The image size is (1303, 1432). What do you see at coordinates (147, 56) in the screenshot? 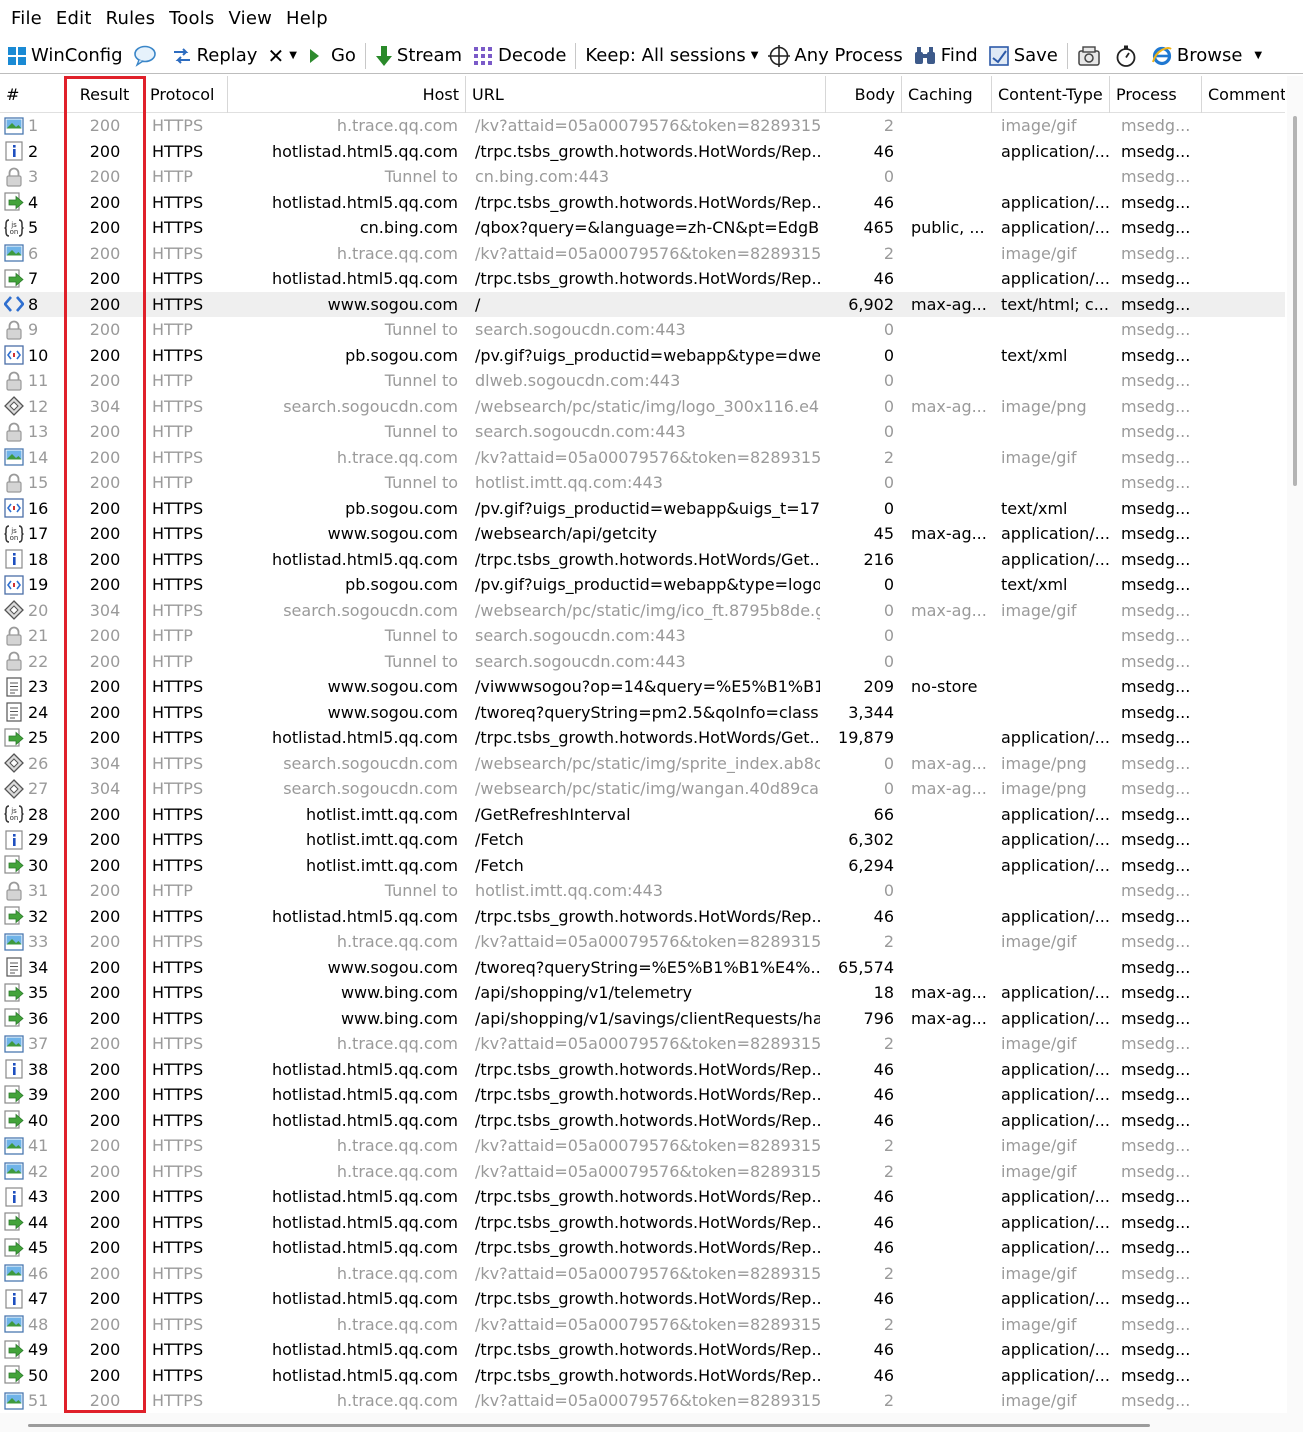
I see `comment-button` at bounding box center [147, 56].